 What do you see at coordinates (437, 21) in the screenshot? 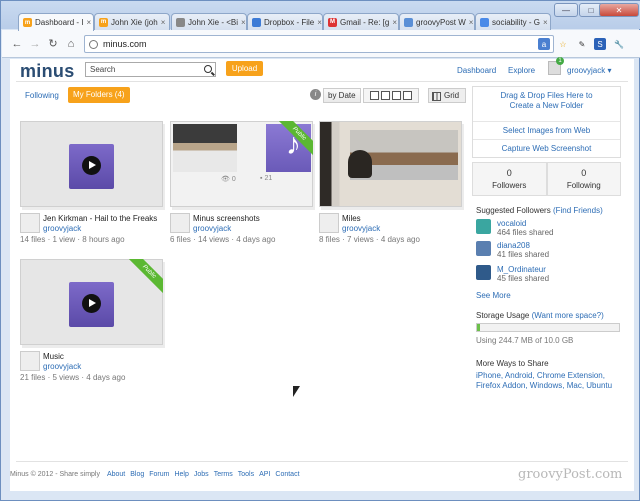
I see `tab-5: groovyPost W ×` at bounding box center [437, 21].